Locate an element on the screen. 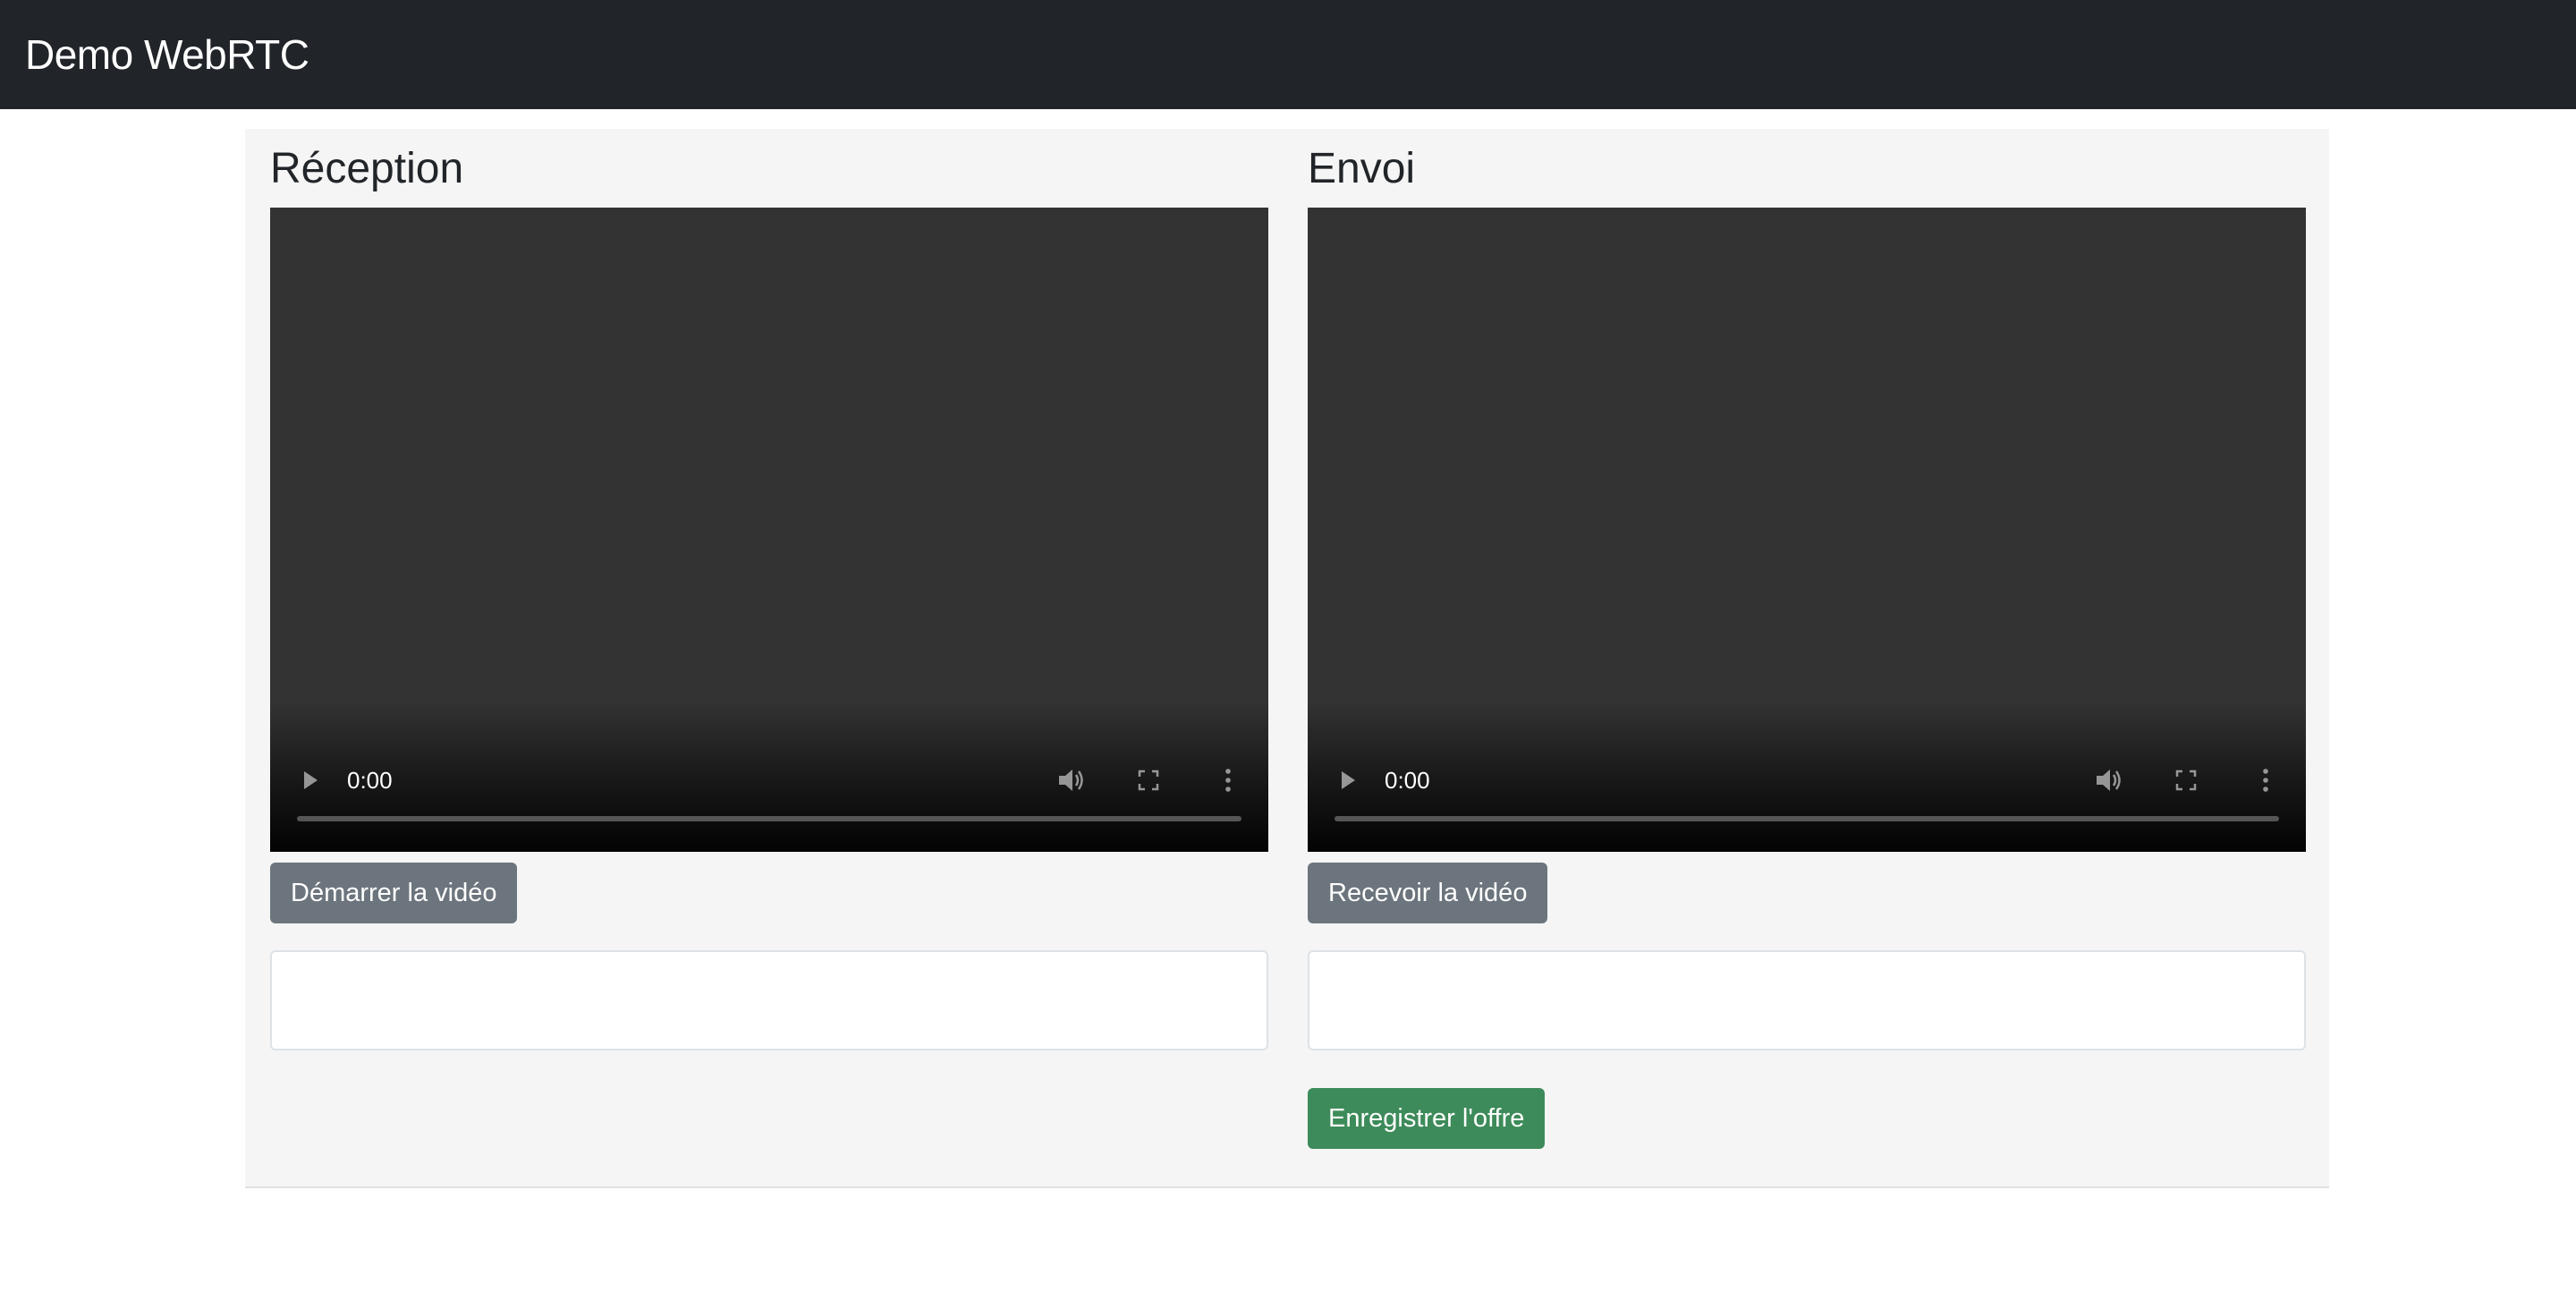 Image resolution: width=2576 pixels, height=1301 pixels. reception-title: Réception is located at coordinates (367, 168).